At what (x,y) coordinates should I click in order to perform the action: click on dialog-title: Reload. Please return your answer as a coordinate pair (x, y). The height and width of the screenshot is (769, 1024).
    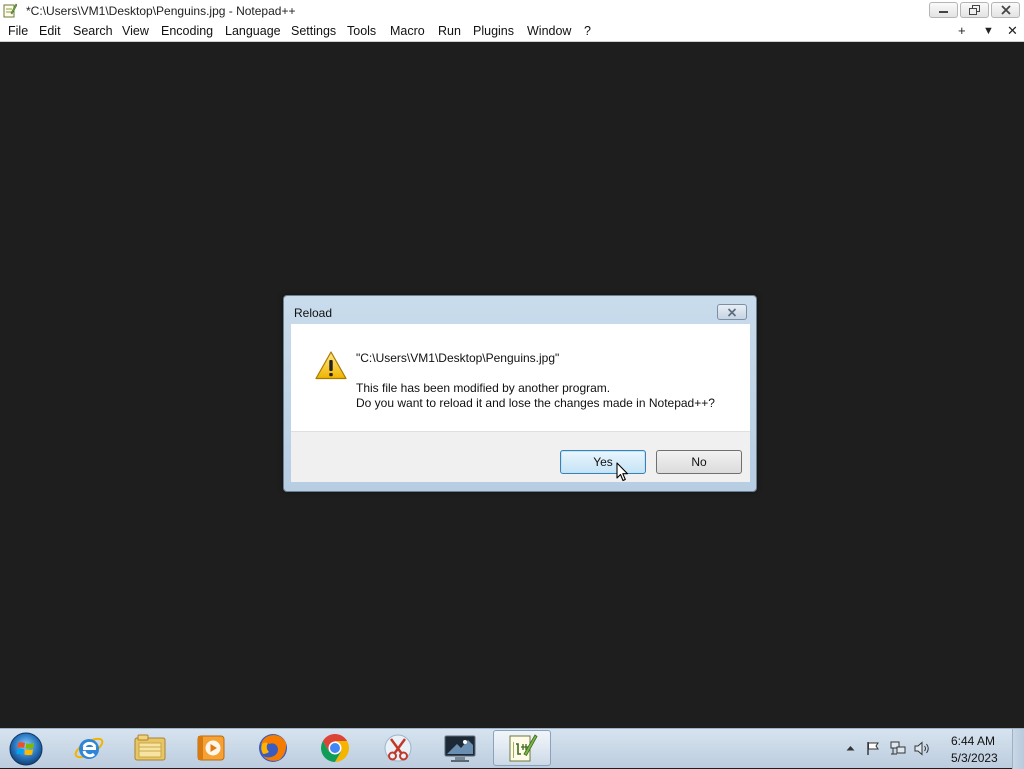
    Looking at the image, I should click on (313, 313).